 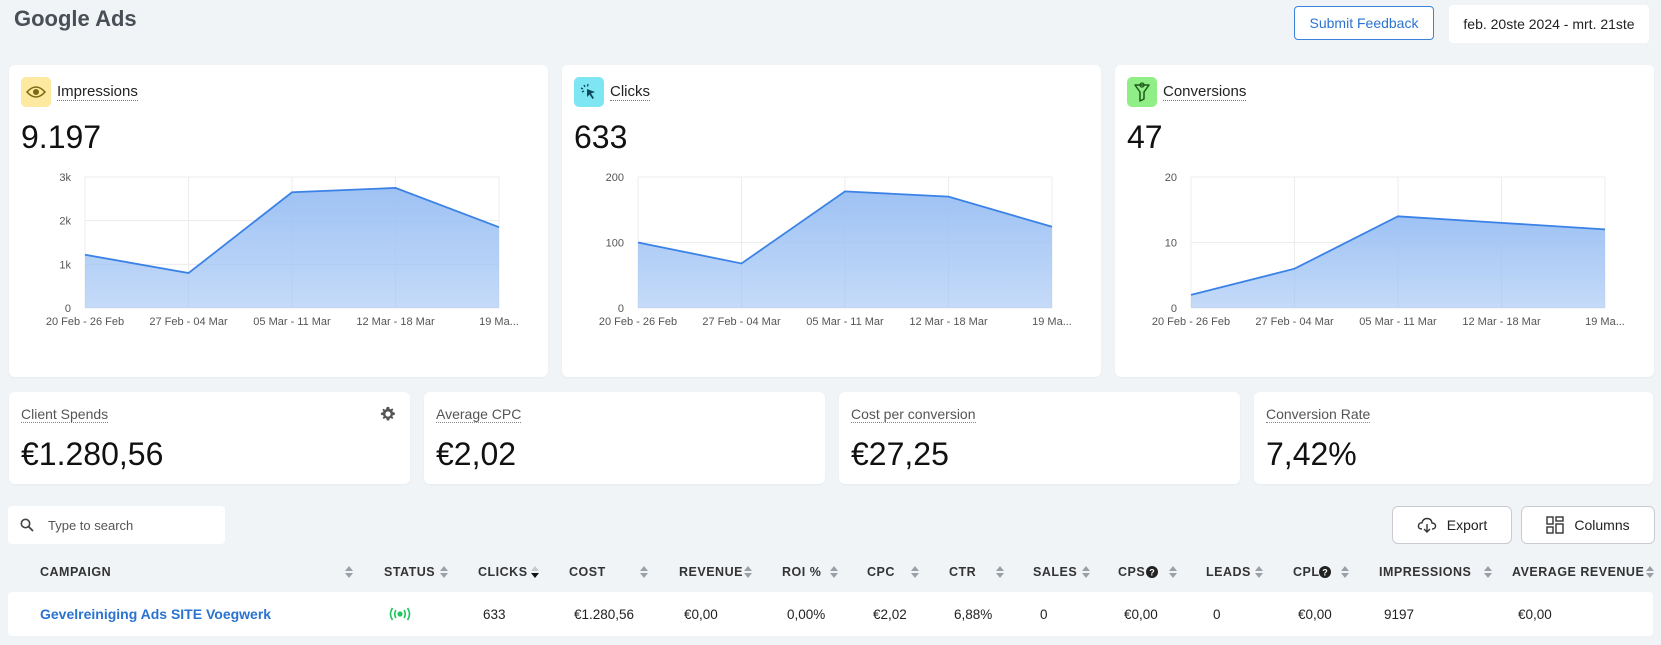 What do you see at coordinates (1311, 454) in the screenshot?
I see `conversion-rate-value: 7,42%` at bounding box center [1311, 454].